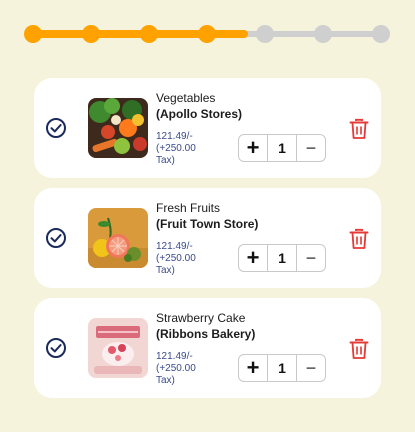 Image resolution: width=415 pixels, height=432 pixels. I want to click on checkout-progress, so click(207, 34).